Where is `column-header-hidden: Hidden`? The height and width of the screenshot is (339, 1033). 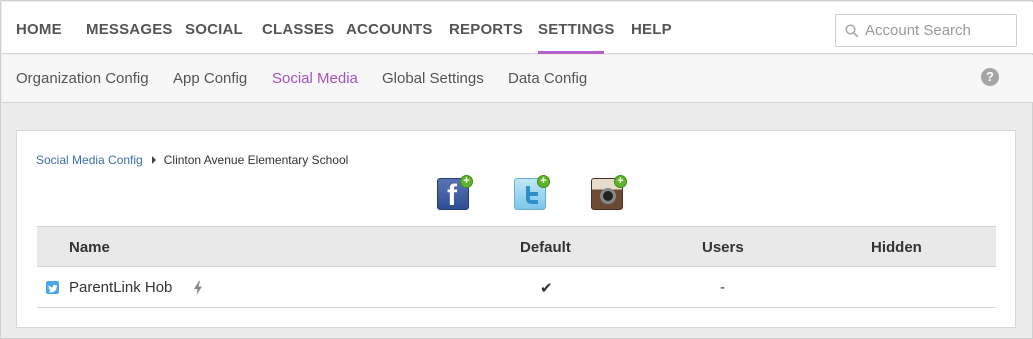
column-header-hidden: Hidden is located at coordinates (896, 247).